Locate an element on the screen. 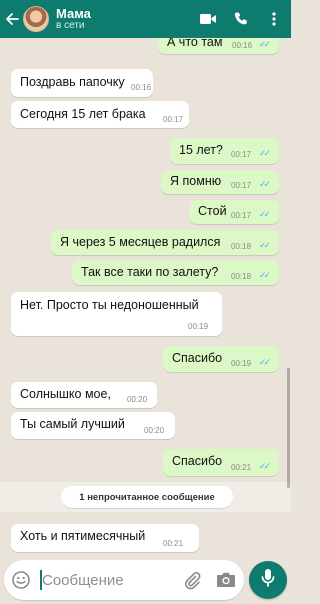  message-bubble-outgoing: Стой 00:17 ✓✓ is located at coordinates (234, 212).